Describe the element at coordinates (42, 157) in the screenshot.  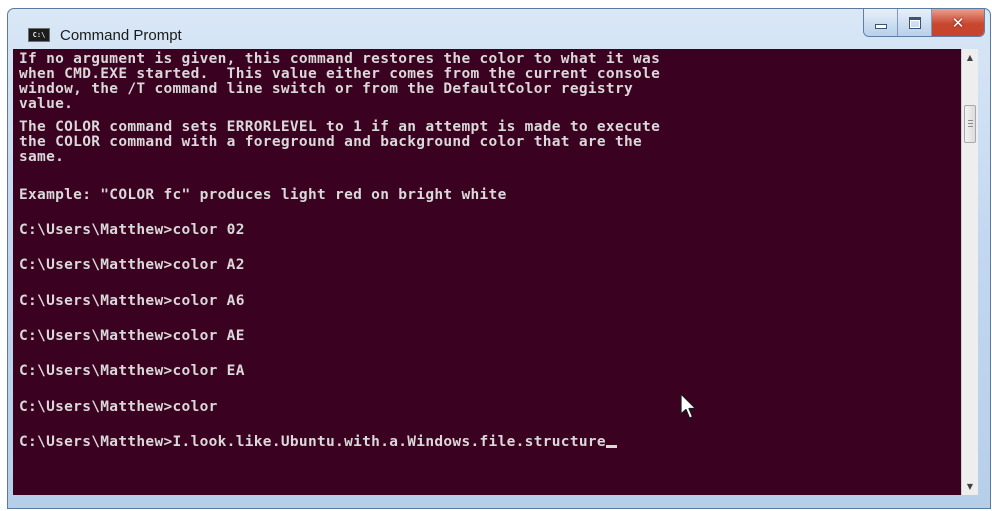
I see `console-line: same.` at that location.